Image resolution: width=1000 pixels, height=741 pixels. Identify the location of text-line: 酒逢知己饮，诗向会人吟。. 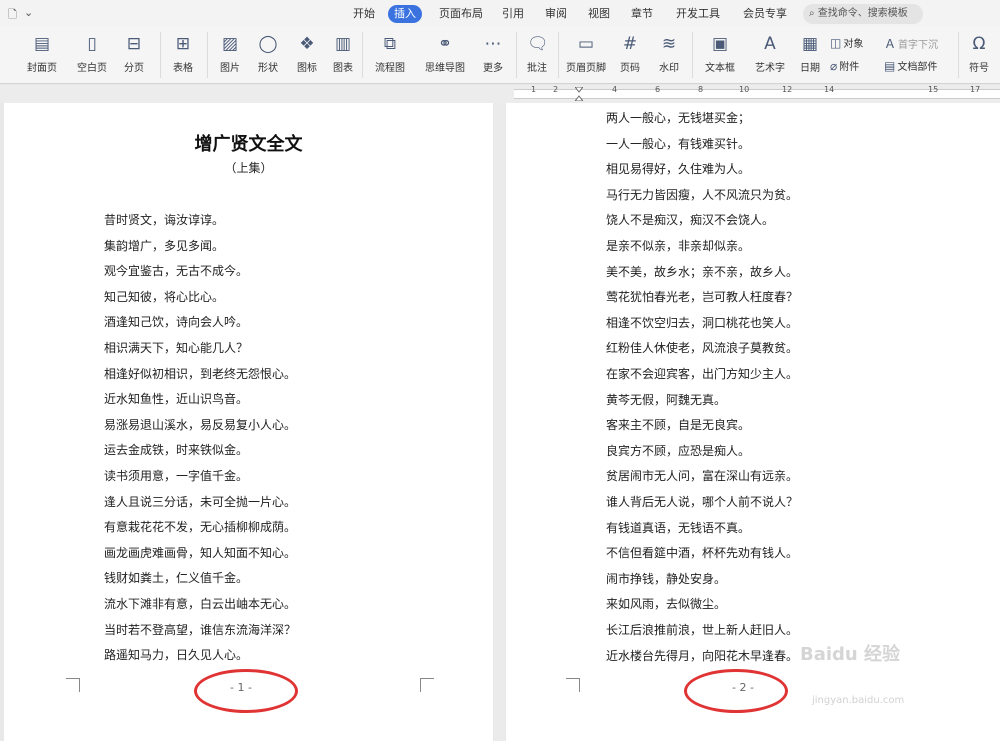
(176, 322).